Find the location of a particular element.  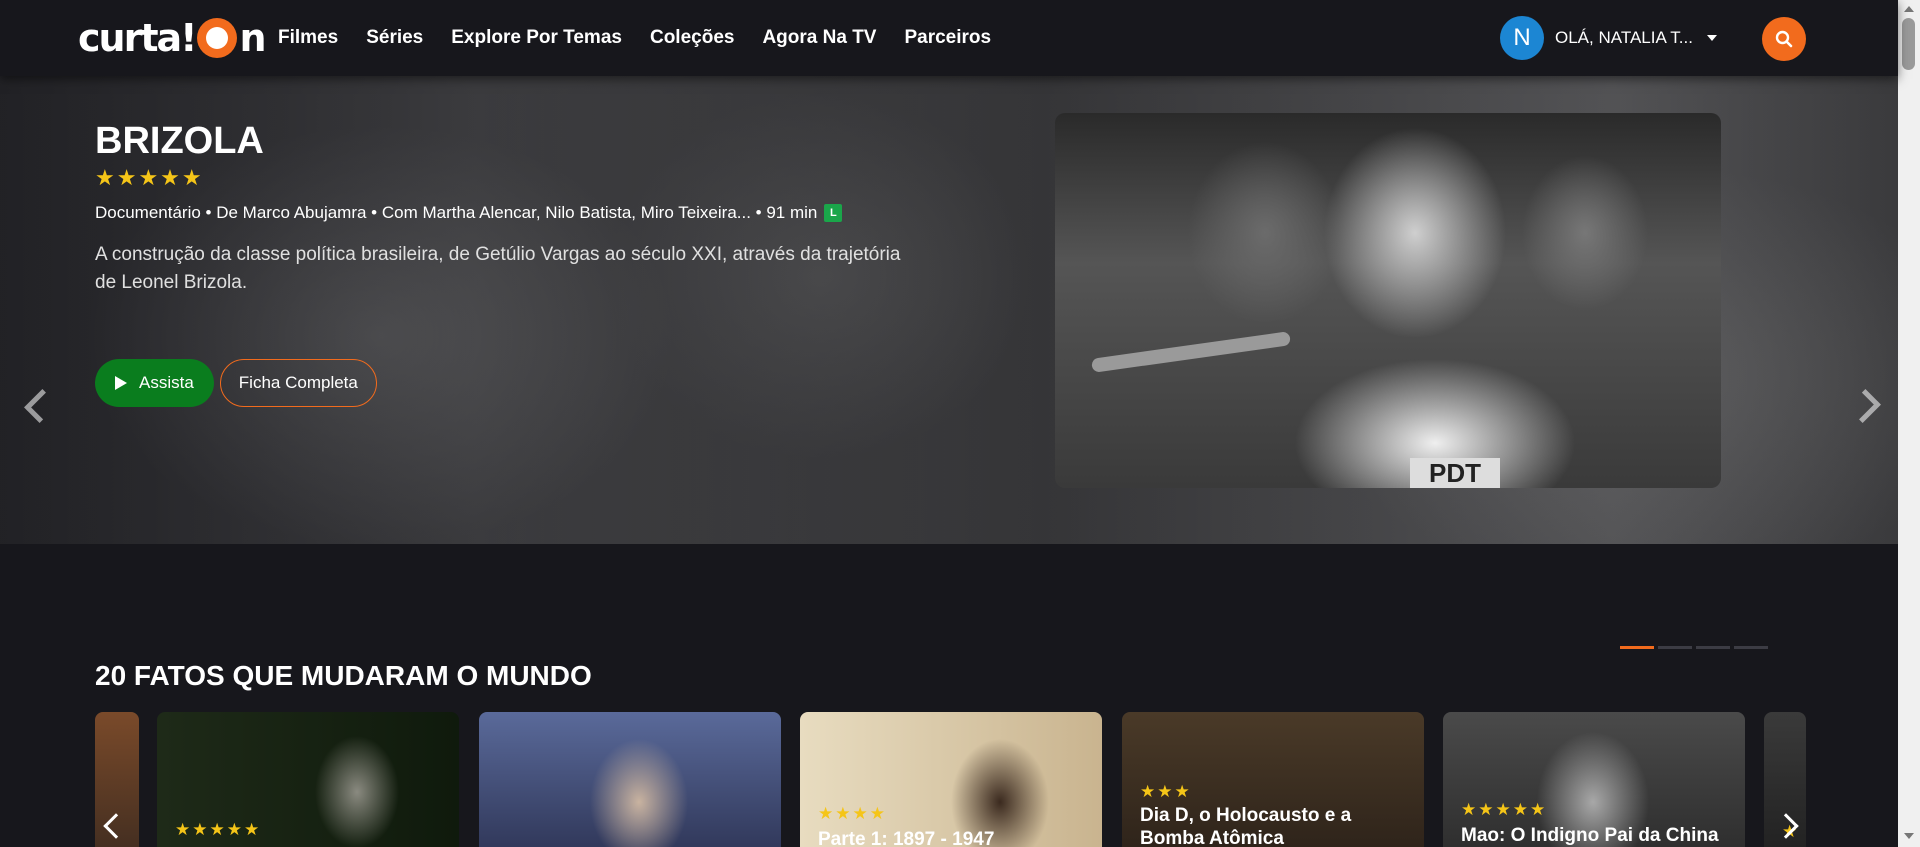

logo-circle-icon is located at coordinates (217, 38).